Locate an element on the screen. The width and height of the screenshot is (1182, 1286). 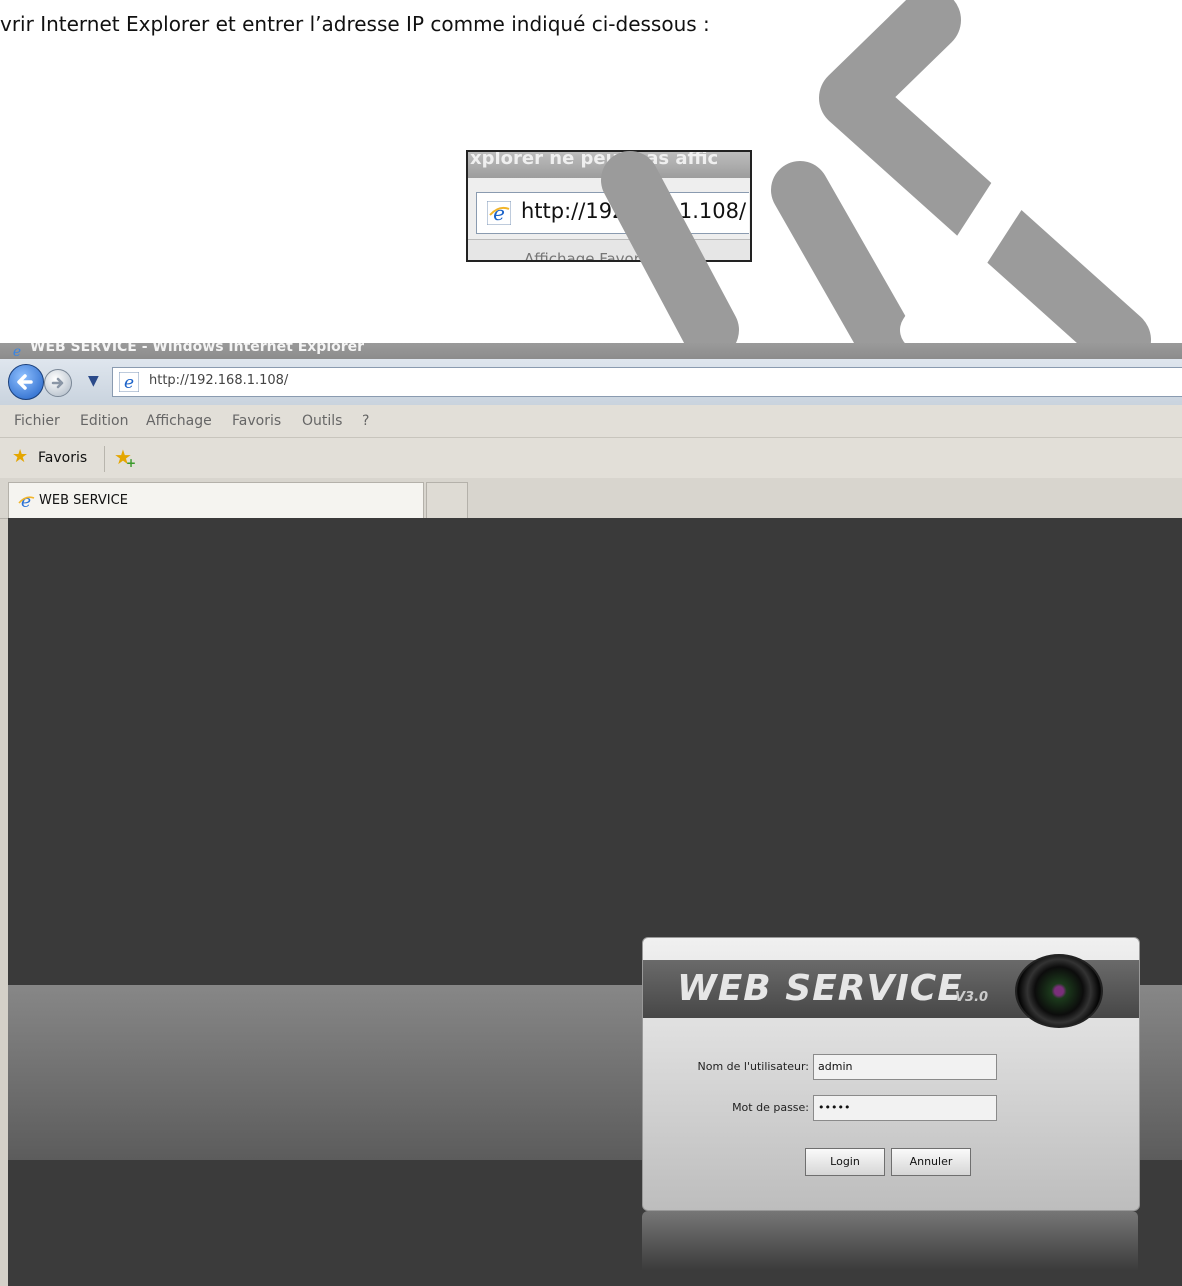
menu-item-favoris: Favoris is located at coordinates (256, 421).